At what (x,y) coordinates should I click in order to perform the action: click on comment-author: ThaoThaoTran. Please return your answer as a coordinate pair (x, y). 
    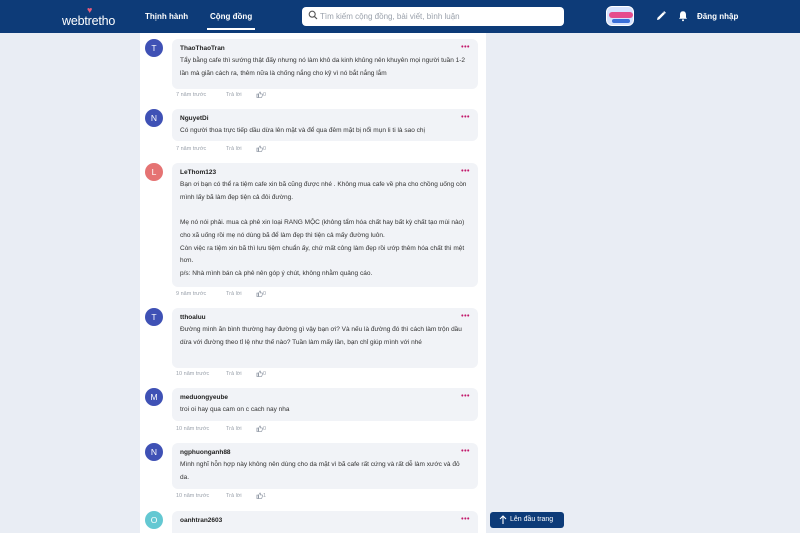
    Looking at the image, I should click on (325, 48).